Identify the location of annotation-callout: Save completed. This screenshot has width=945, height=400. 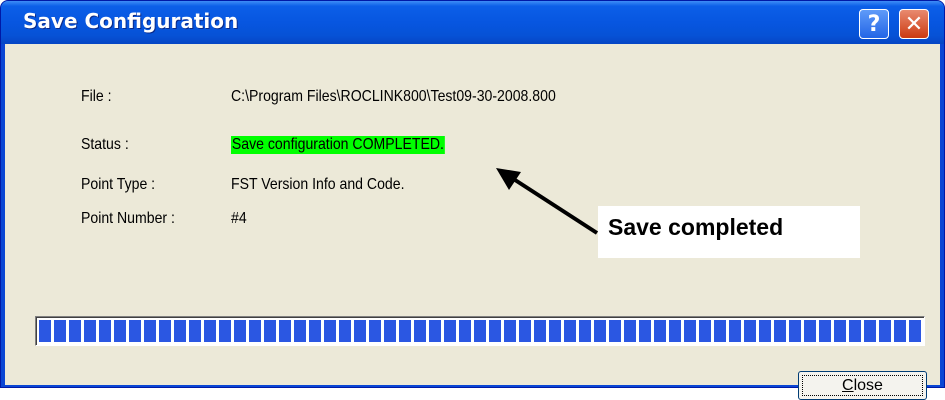
(729, 232).